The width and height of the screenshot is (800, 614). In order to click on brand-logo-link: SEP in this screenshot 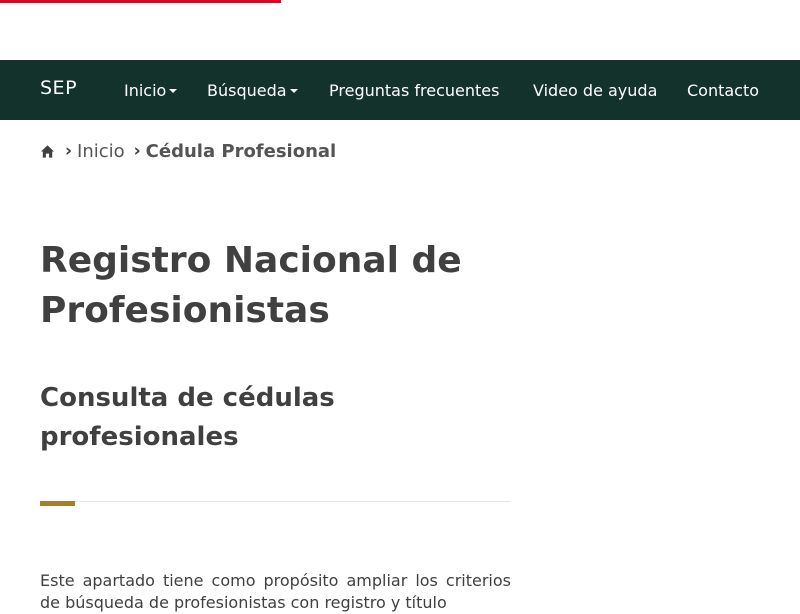, I will do `click(58, 88)`.